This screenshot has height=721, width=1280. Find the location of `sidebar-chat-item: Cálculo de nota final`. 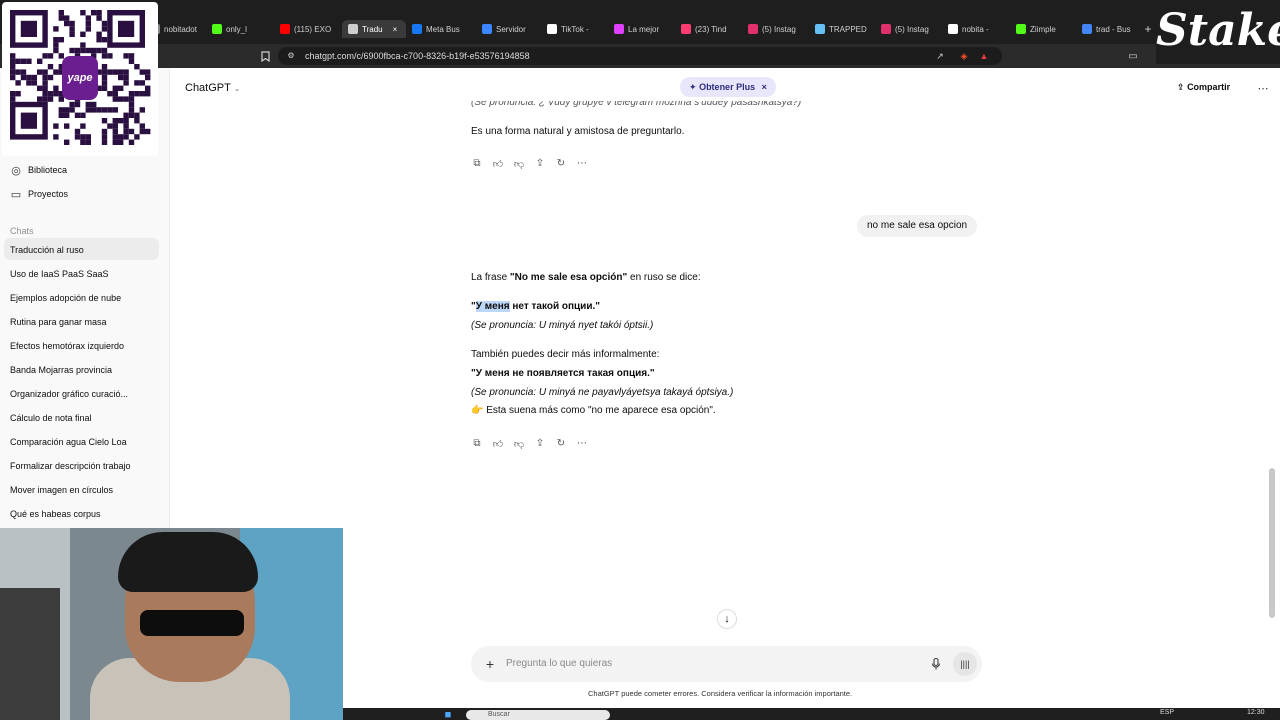

sidebar-chat-item: Cálculo de nota final is located at coordinates (51, 418).